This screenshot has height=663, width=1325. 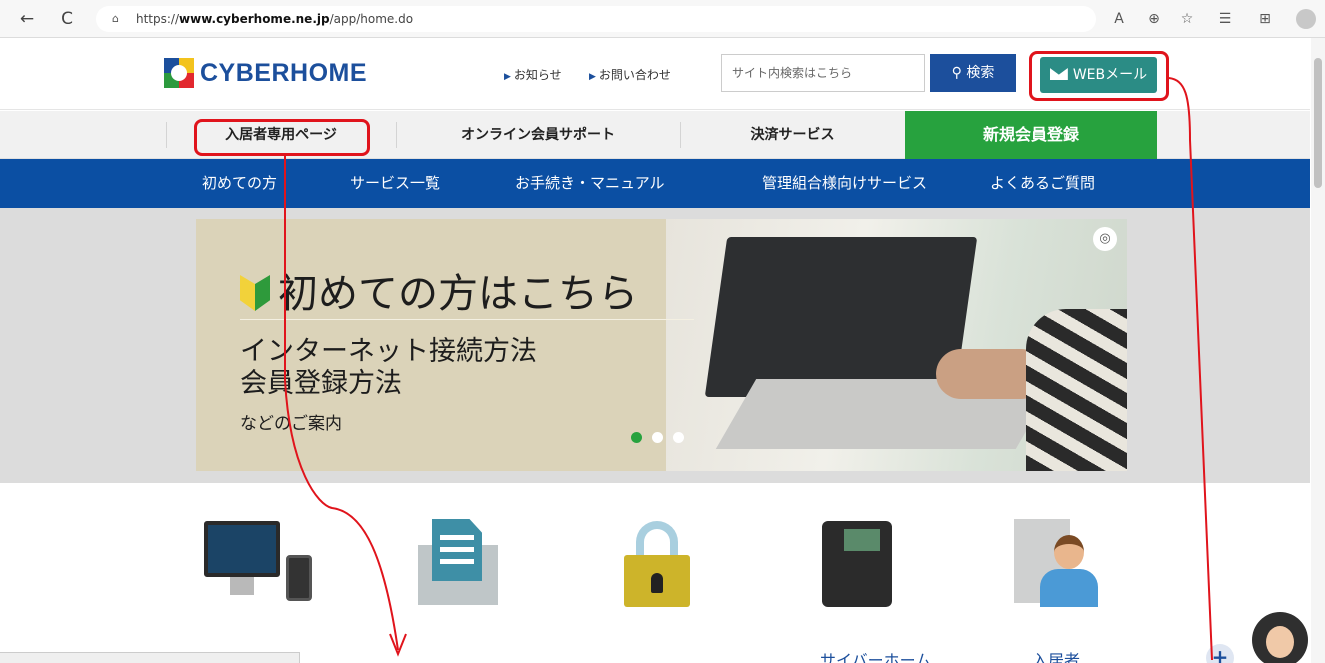 I want to click on carousel-dots, so click(x=657, y=437).